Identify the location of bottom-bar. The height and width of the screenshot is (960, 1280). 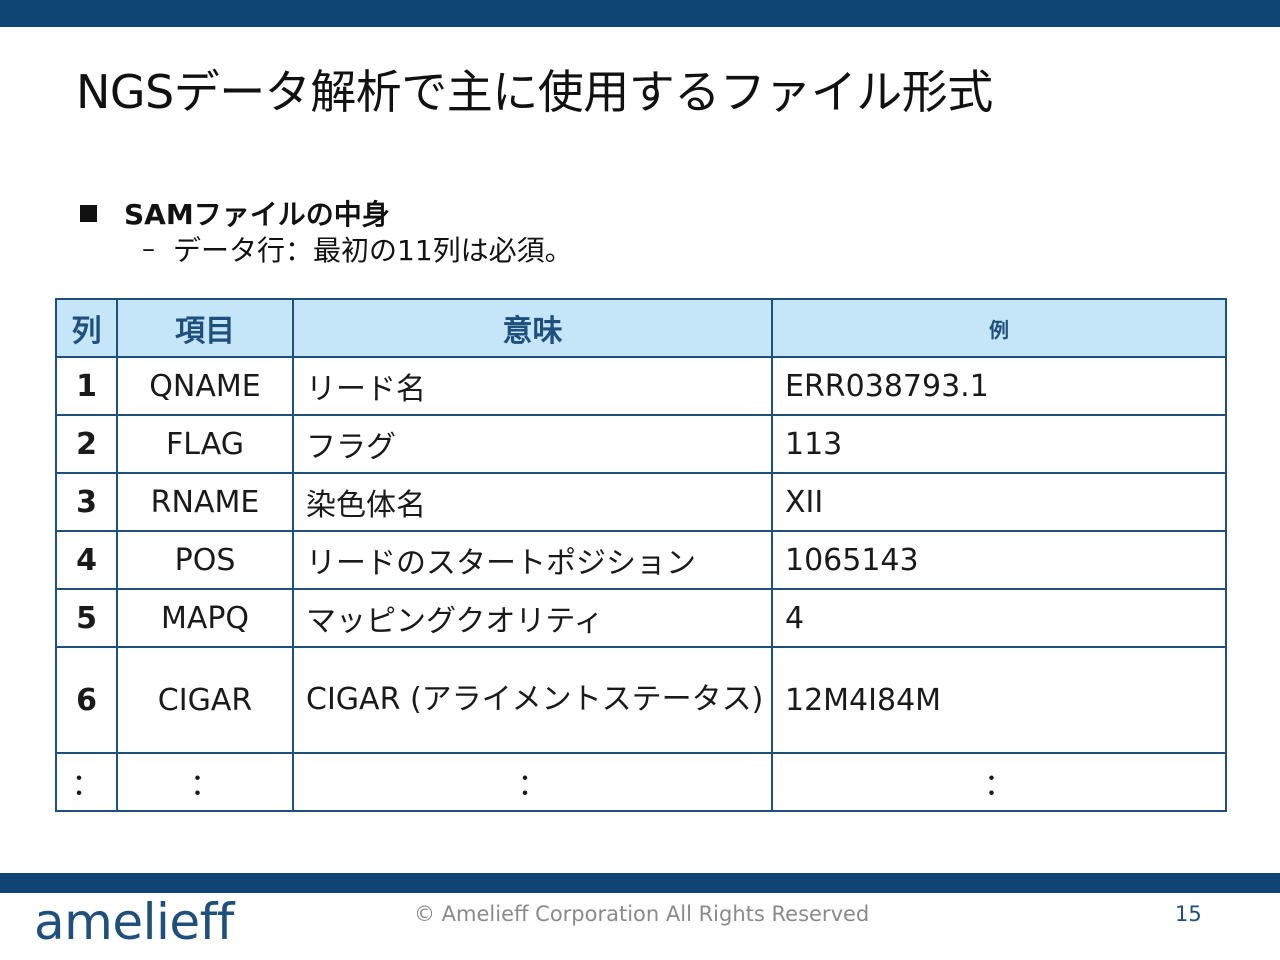
(640, 883).